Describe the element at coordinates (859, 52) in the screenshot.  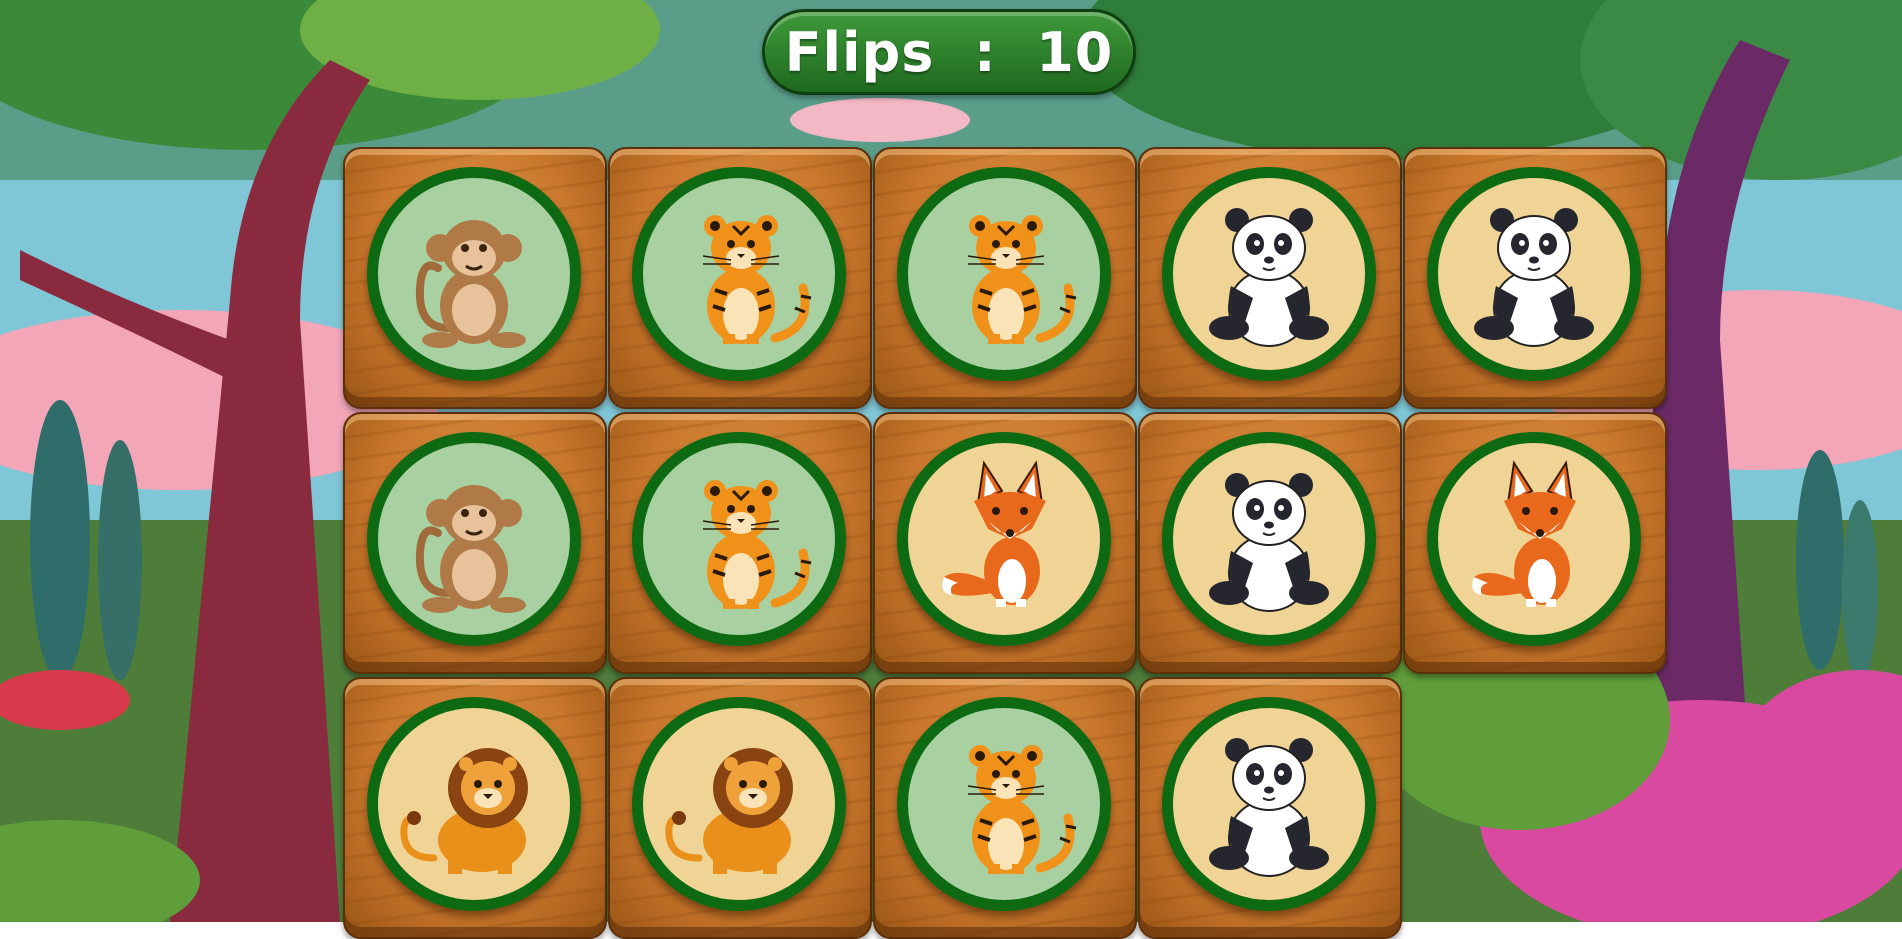
I see `flips-label: Flips` at that location.